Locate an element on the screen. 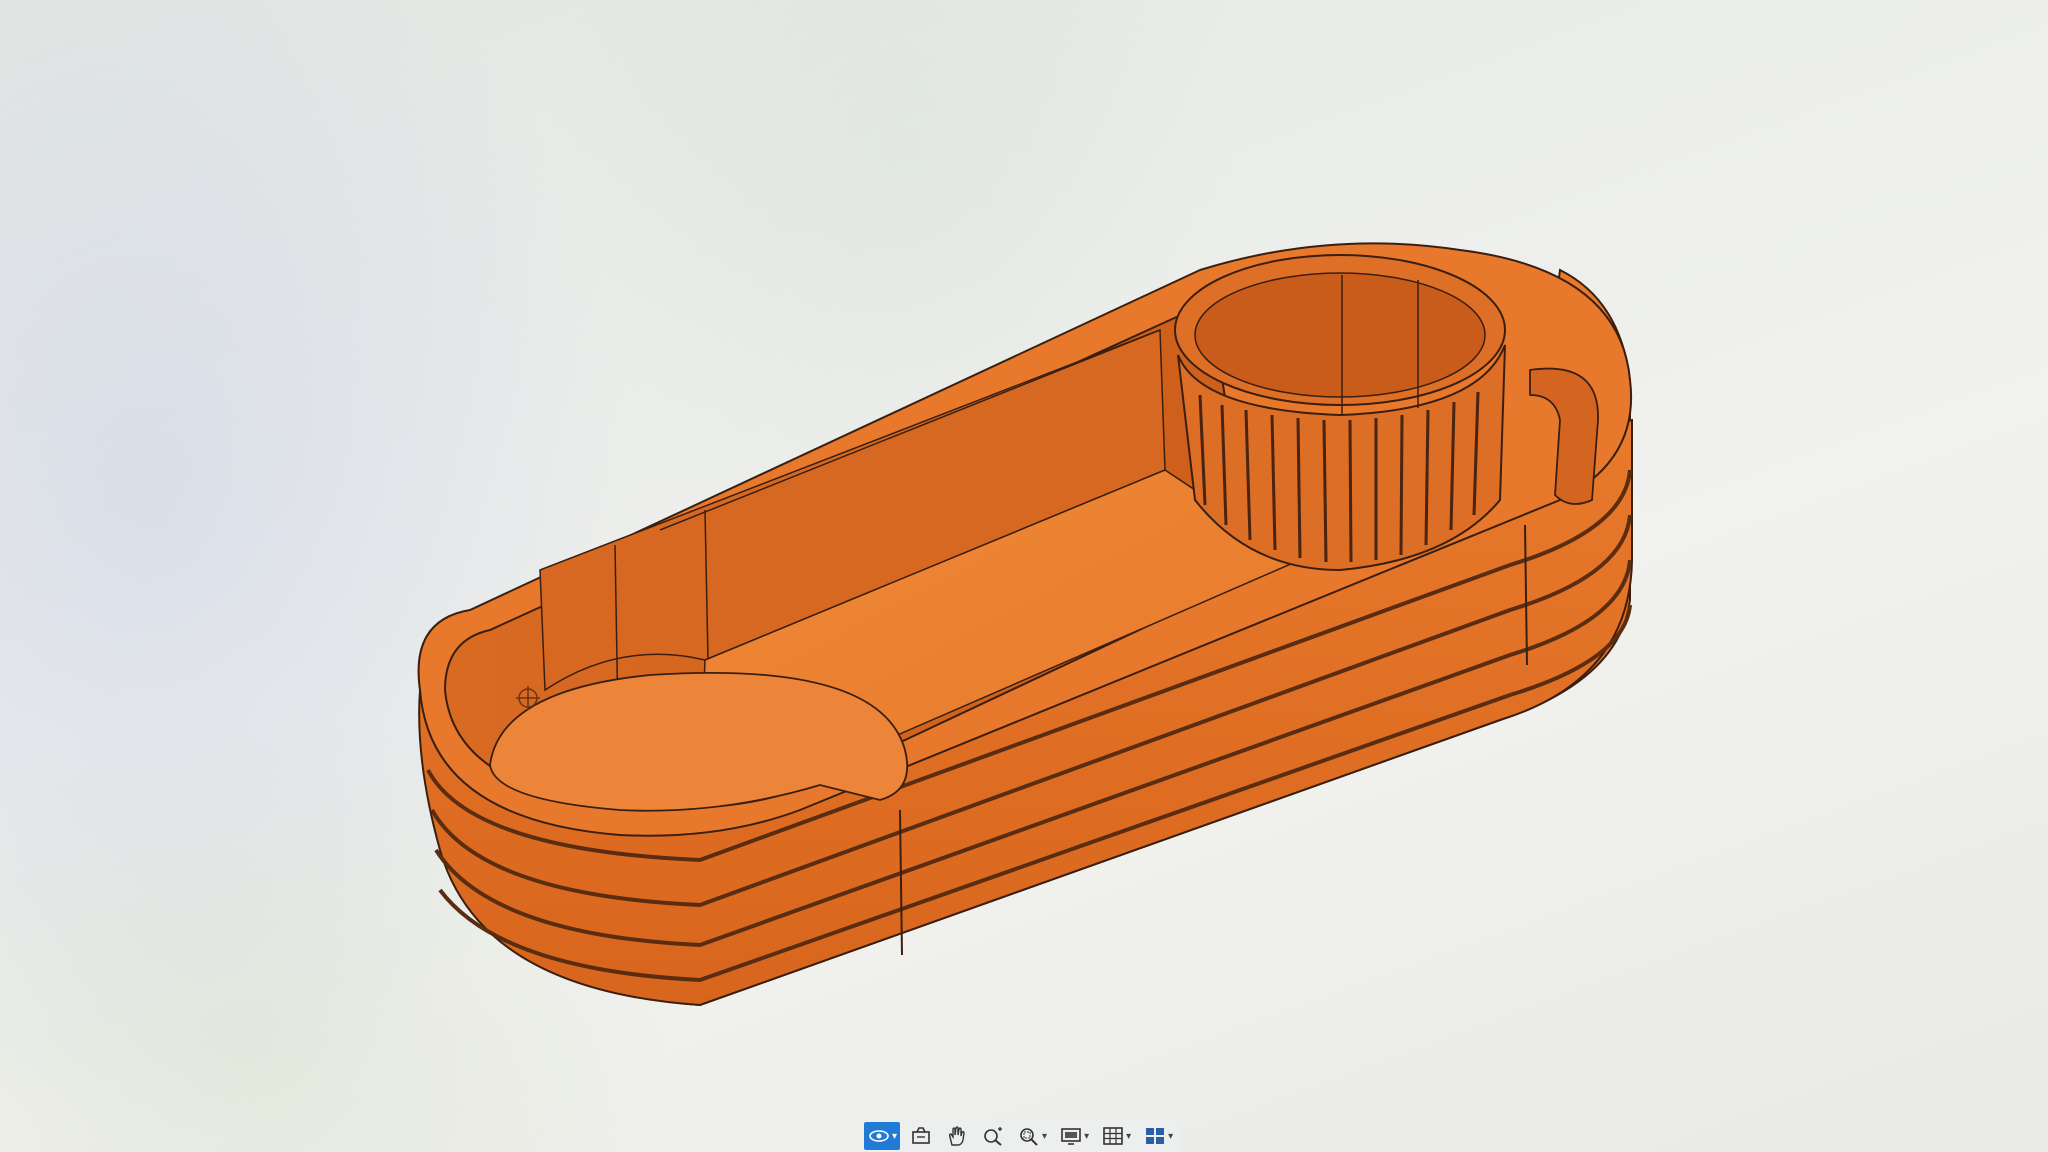 Image resolution: width=2048 pixels, height=1152 pixels. zoom-icon is located at coordinates (993, 1136).